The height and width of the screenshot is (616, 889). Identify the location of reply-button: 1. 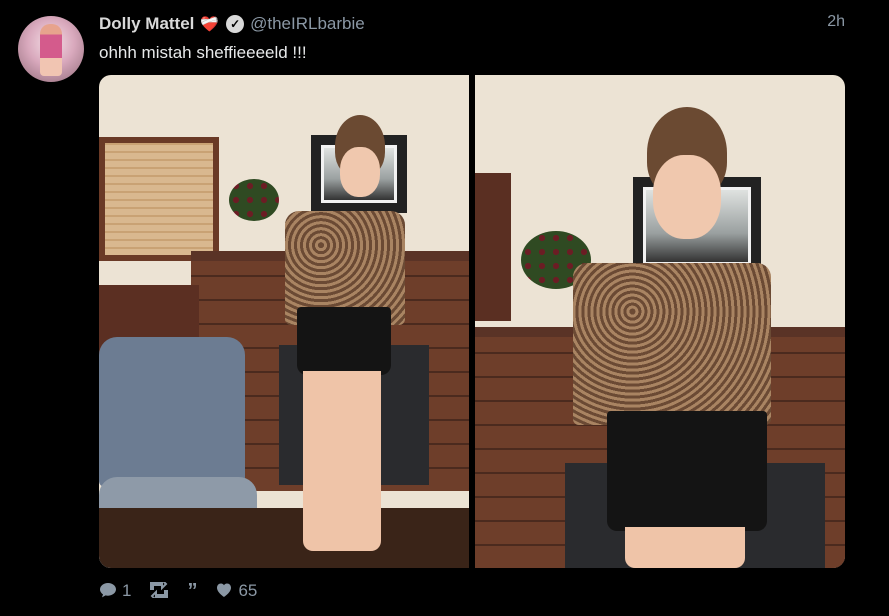
(115, 591).